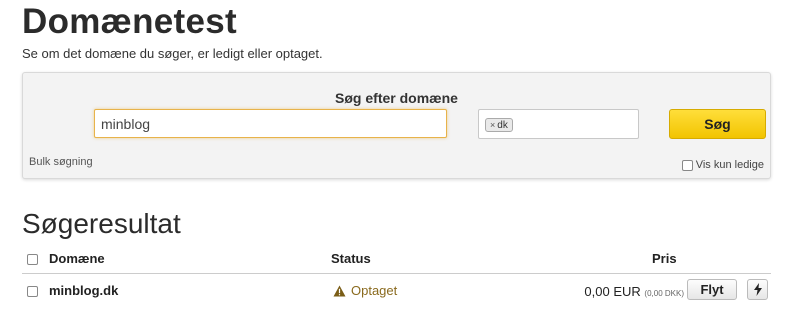  Describe the element at coordinates (664, 293) in the screenshot. I see `row-price-dkk: (0,00 DKK)` at that location.